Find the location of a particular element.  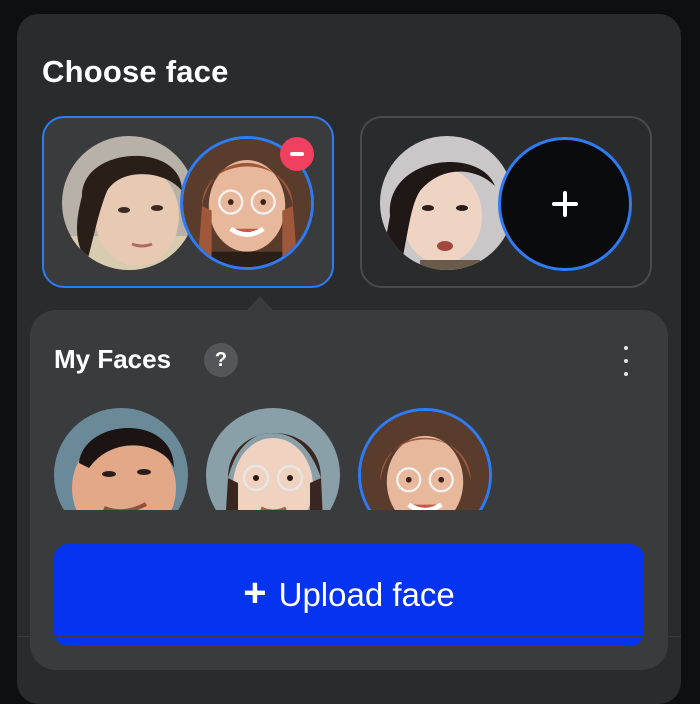

remove-face-button is located at coordinates (297, 154).